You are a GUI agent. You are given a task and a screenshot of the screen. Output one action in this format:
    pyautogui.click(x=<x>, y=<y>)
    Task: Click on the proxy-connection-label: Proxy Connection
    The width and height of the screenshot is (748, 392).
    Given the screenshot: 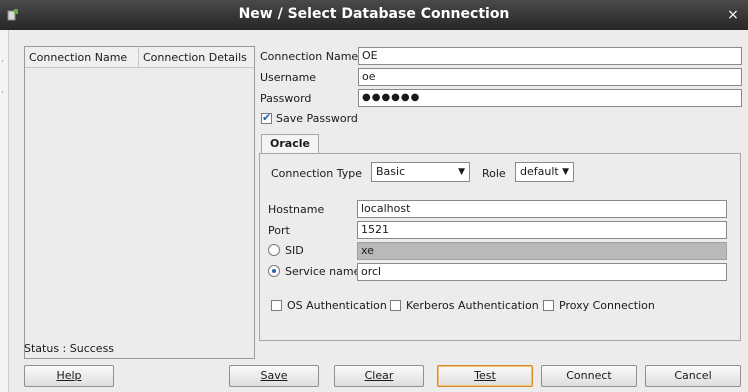 What is the action you would take?
    pyautogui.click(x=607, y=305)
    